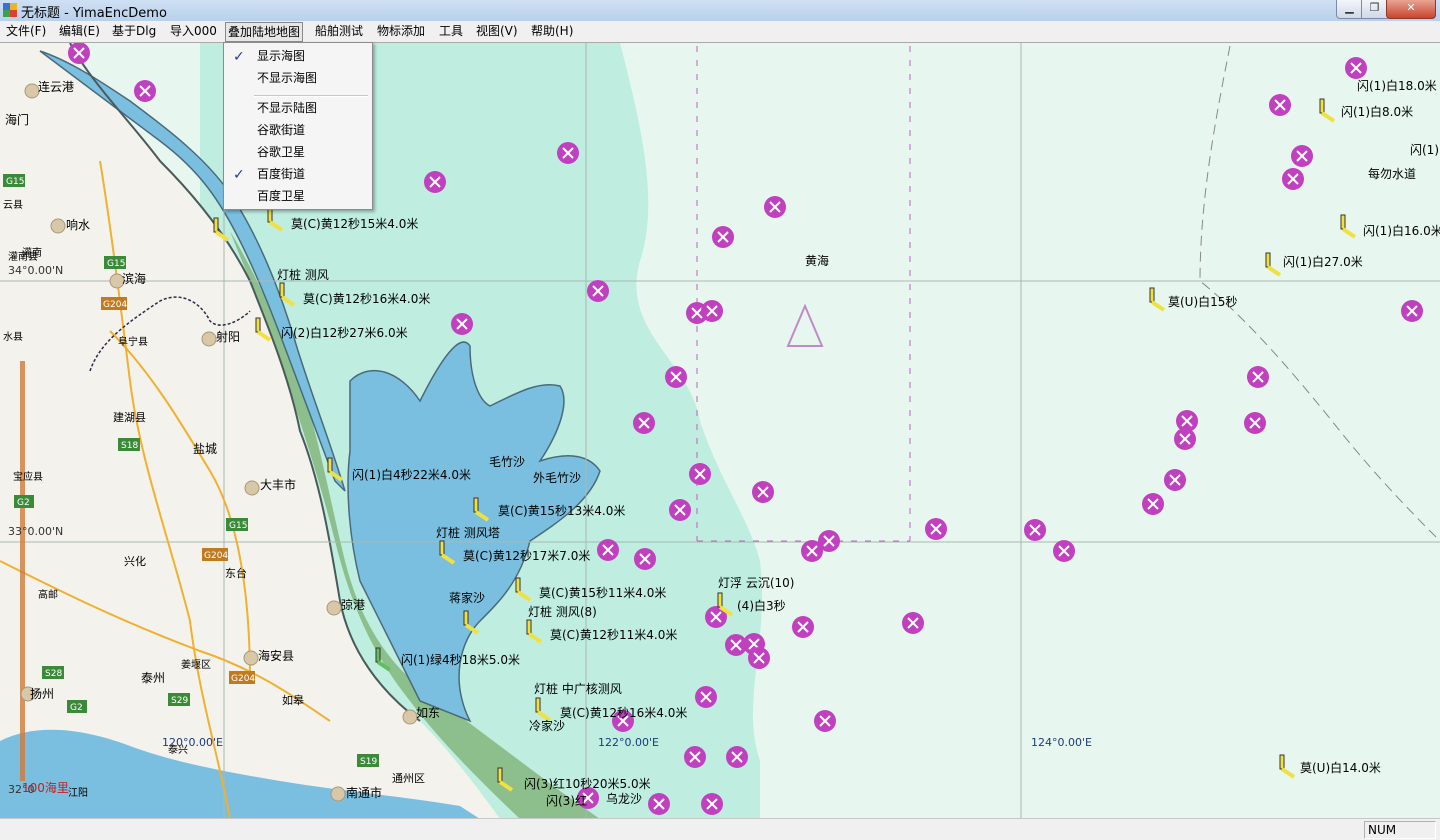 Image resolution: width=1440 pixels, height=840 pixels. I want to click on menu-edit: 编辑(E), so click(79, 31).